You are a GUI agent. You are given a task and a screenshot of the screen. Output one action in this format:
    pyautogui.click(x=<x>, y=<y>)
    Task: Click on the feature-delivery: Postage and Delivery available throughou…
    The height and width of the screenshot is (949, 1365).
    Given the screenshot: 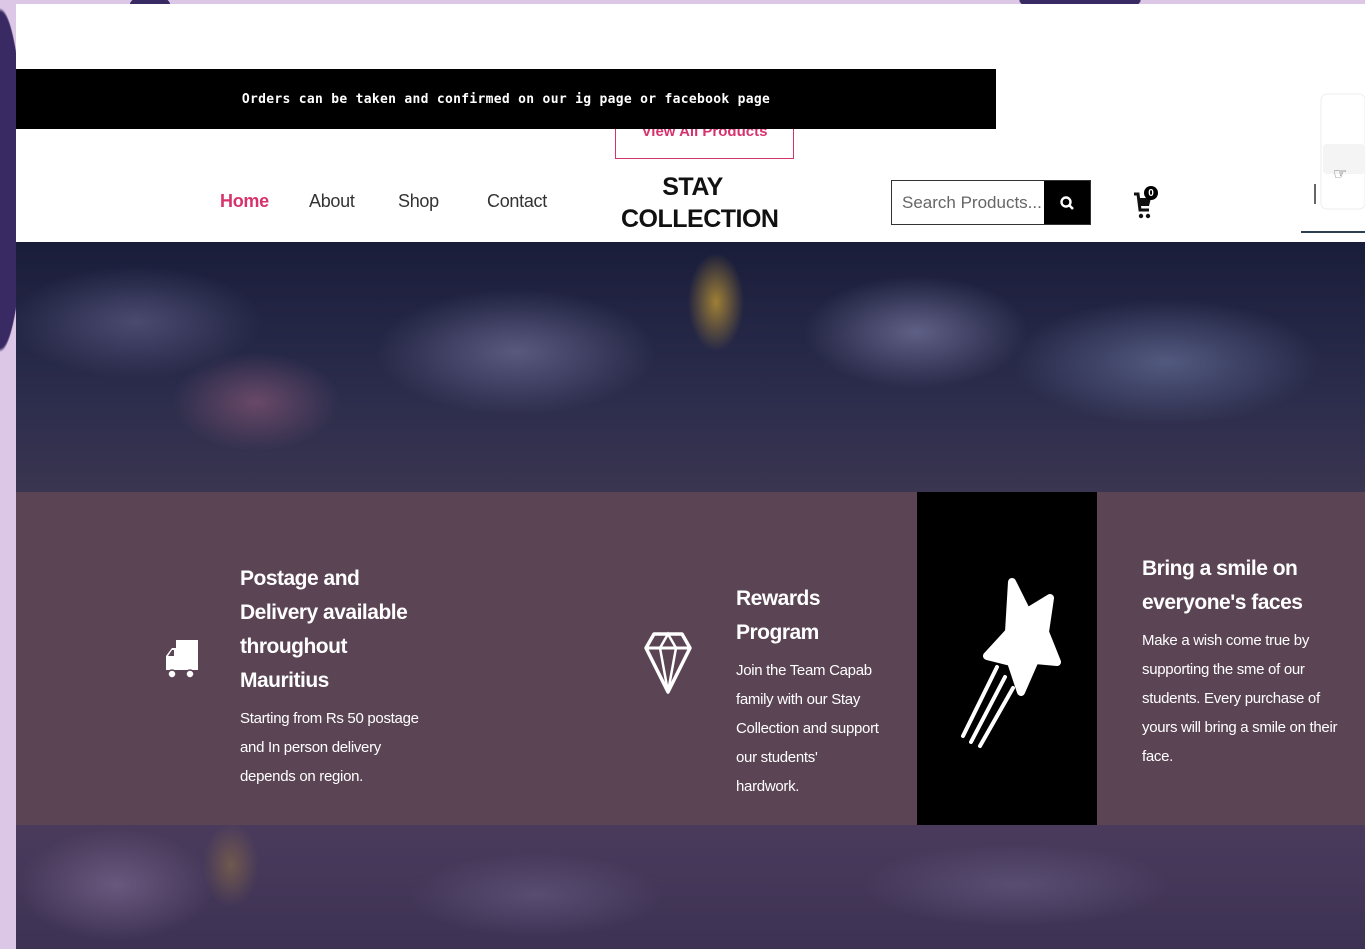 What is the action you would take?
    pyautogui.click(x=340, y=676)
    